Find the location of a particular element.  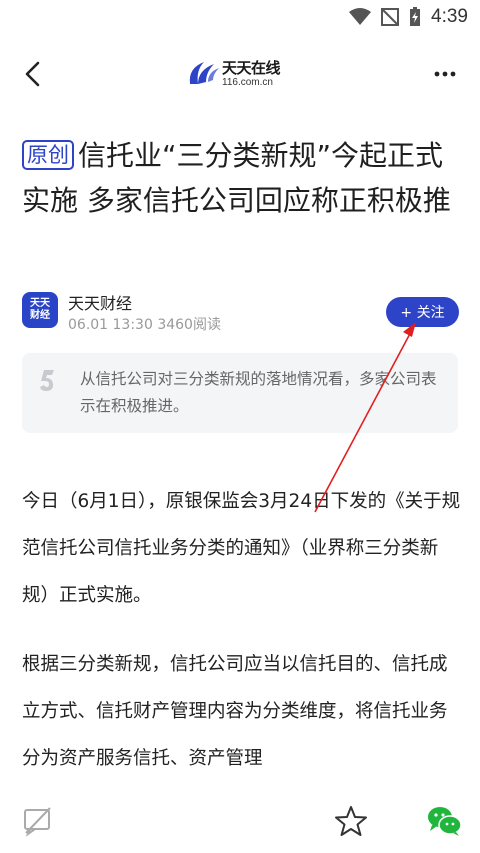

summary-box: 从信托公司对三分类新规的落地情况看，多家公司表示在积极推进。 is located at coordinates (240, 393).